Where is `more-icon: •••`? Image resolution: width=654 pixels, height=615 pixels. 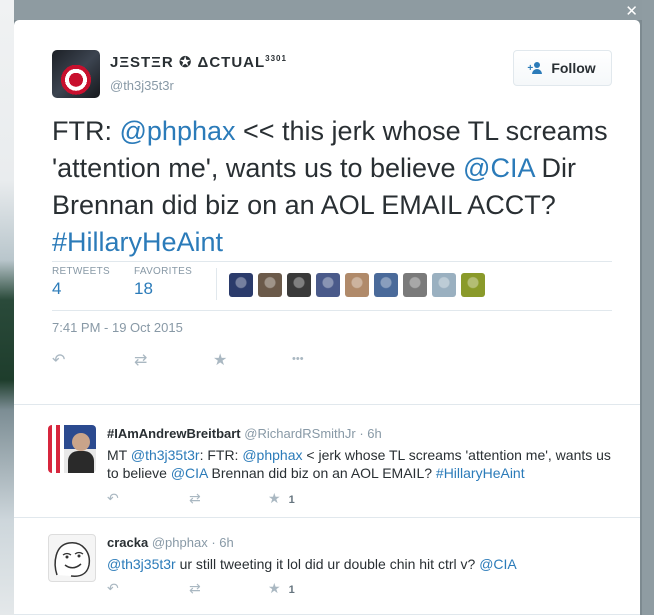 more-icon: ••• is located at coordinates (298, 359).